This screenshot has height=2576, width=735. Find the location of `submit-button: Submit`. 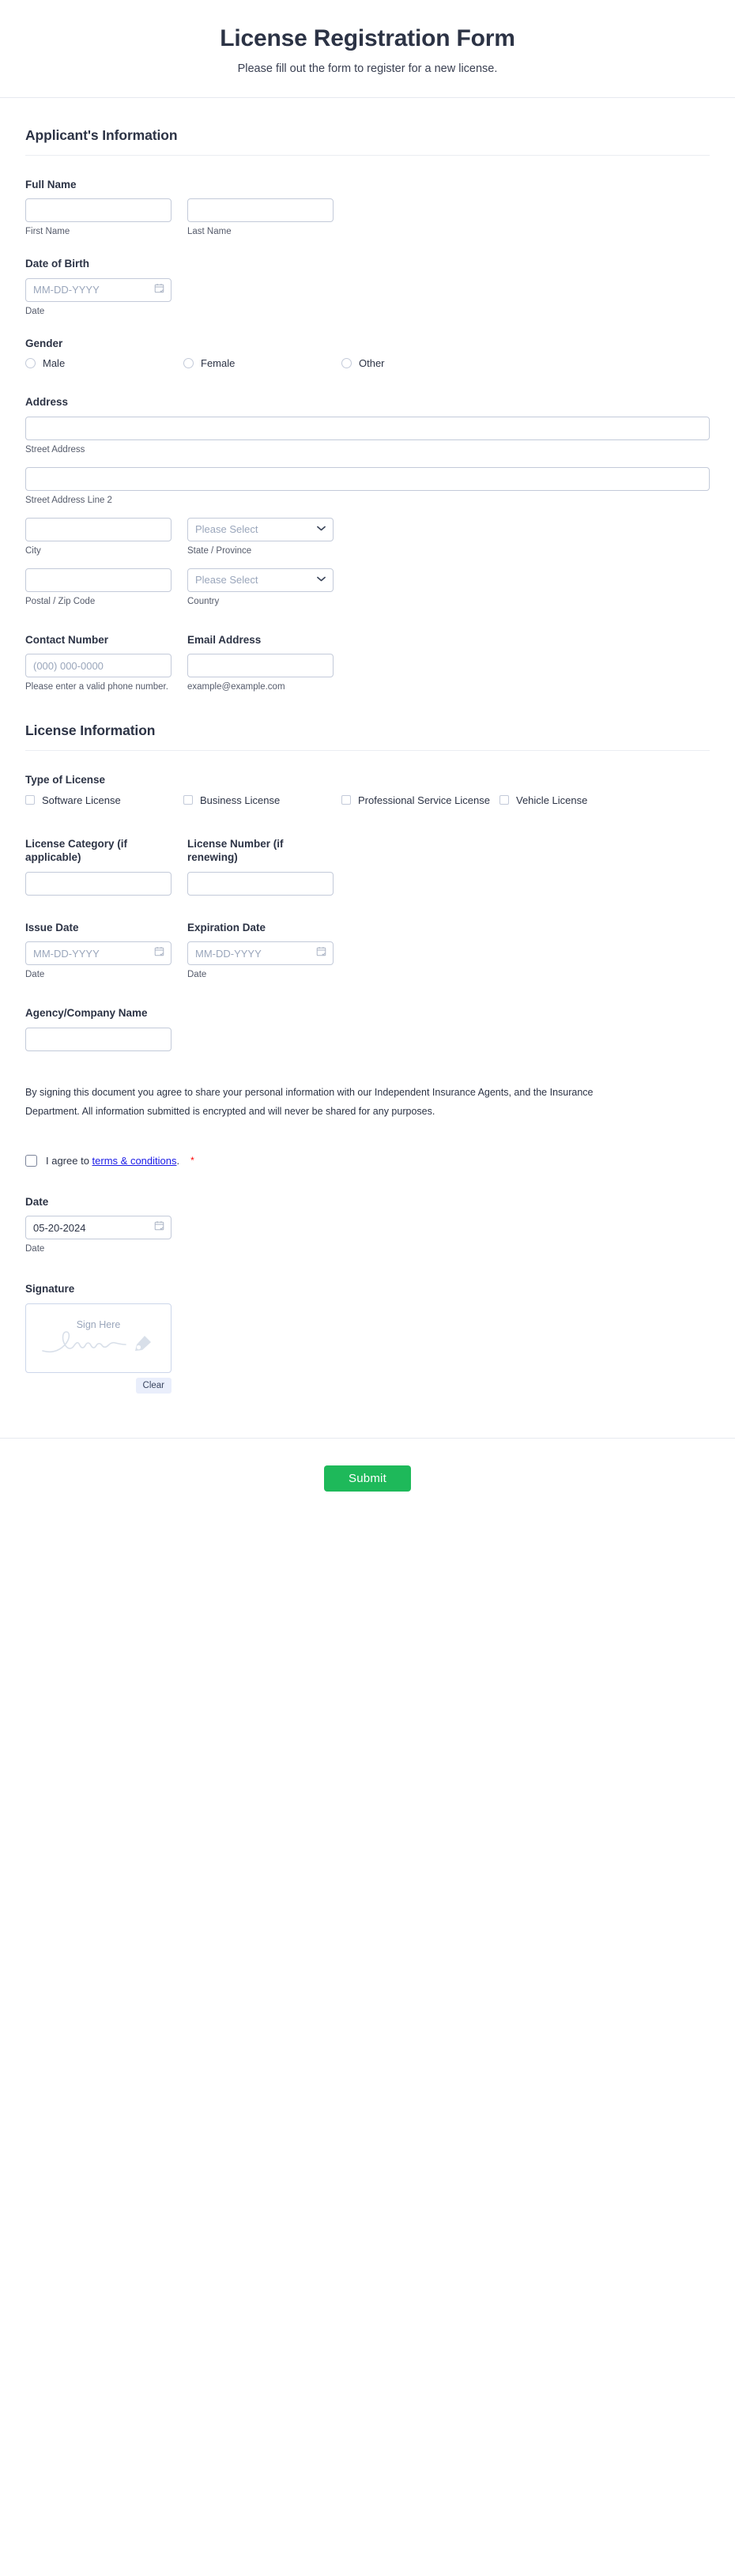

submit-button: Submit is located at coordinates (367, 1478).